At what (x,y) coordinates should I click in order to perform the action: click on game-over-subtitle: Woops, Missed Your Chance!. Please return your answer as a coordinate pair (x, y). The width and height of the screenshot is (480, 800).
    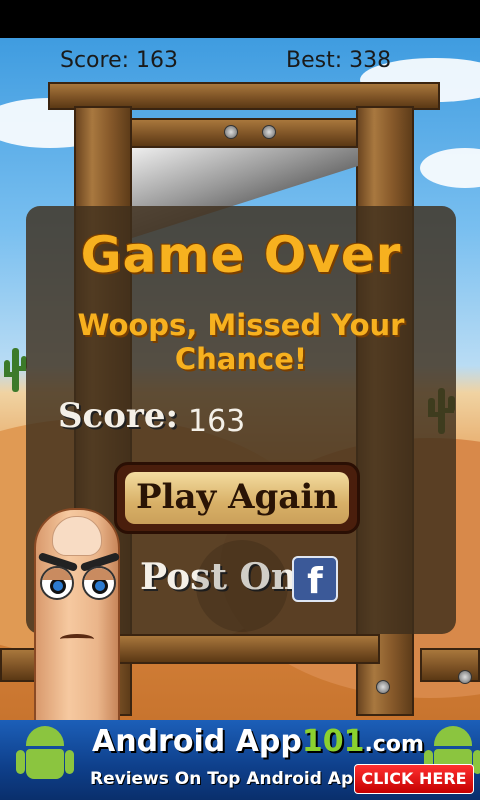
    Looking at the image, I should click on (241, 342).